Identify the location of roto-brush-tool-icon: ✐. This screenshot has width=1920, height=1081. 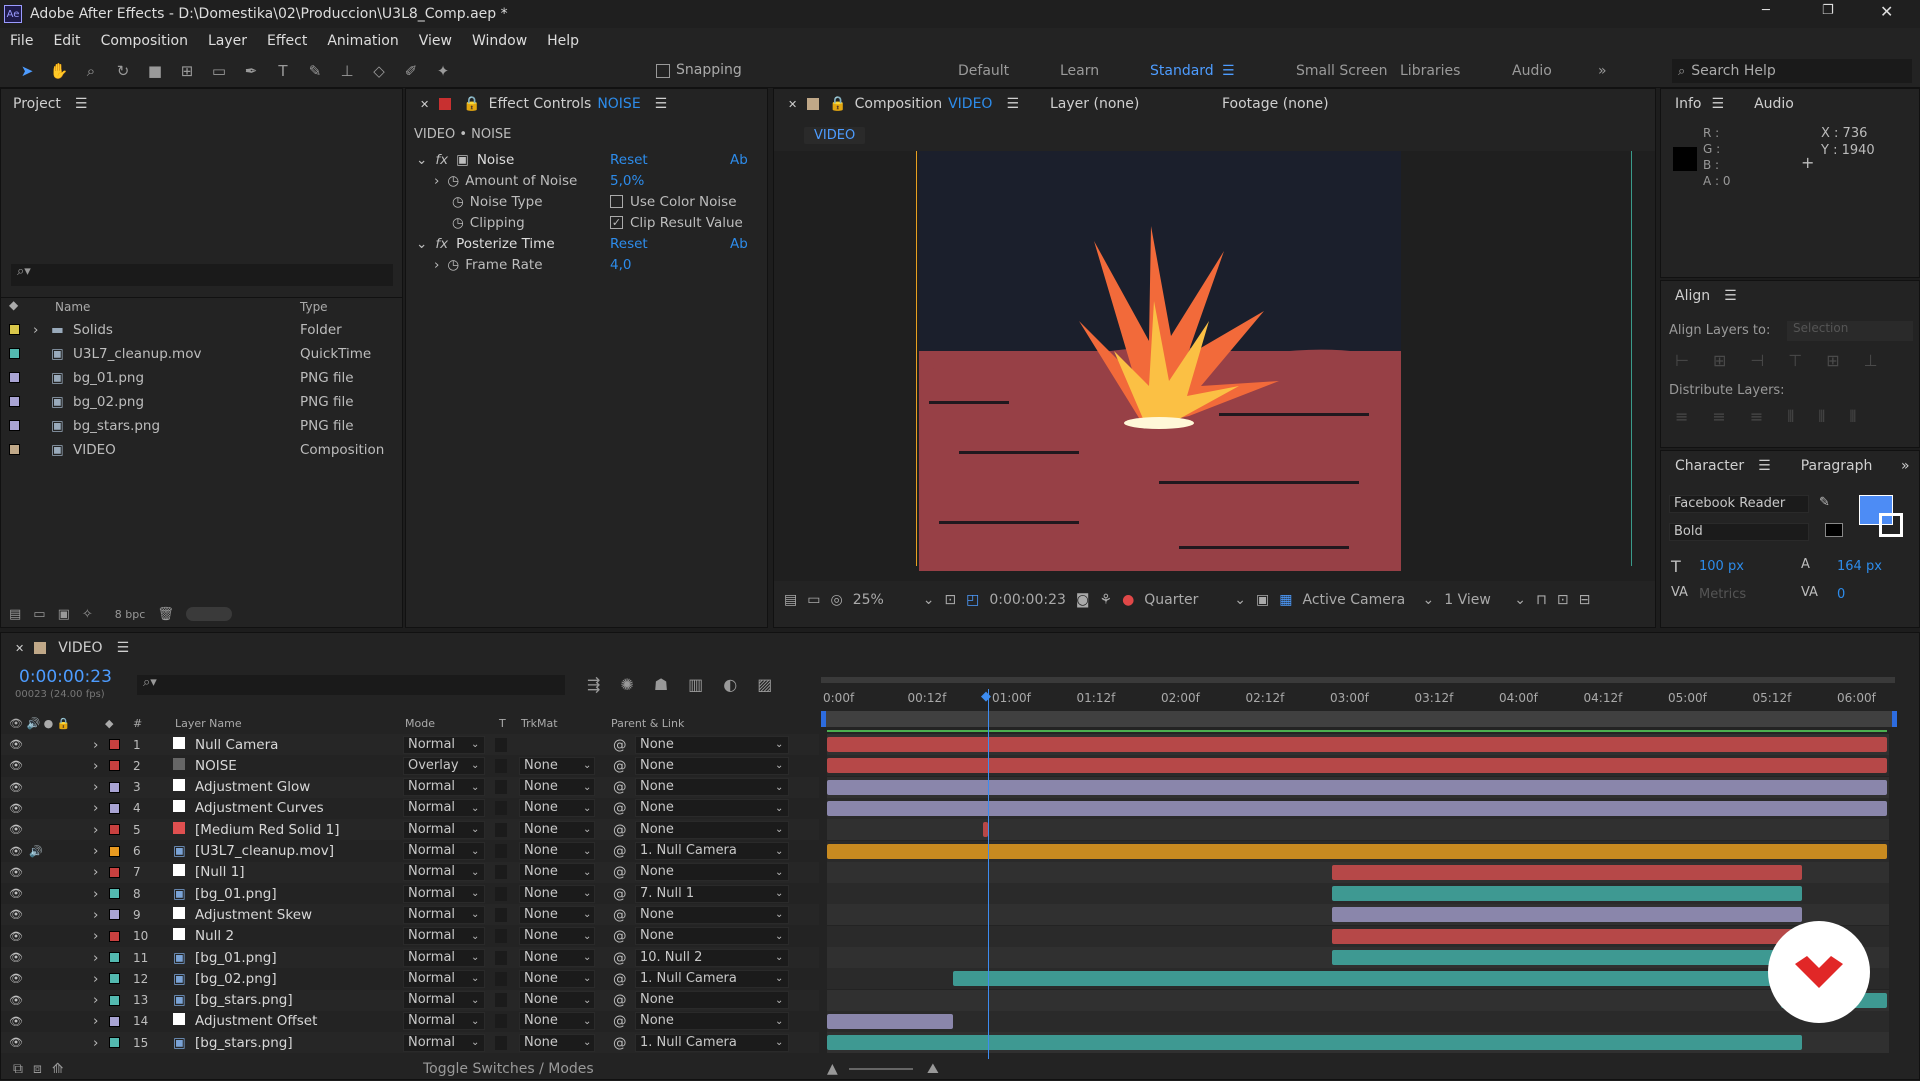
(411, 71).